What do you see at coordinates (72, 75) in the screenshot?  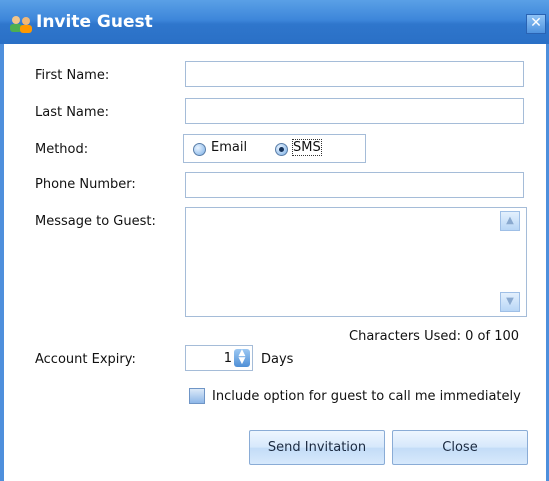 I see `first-name-label: First Name:` at bounding box center [72, 75].